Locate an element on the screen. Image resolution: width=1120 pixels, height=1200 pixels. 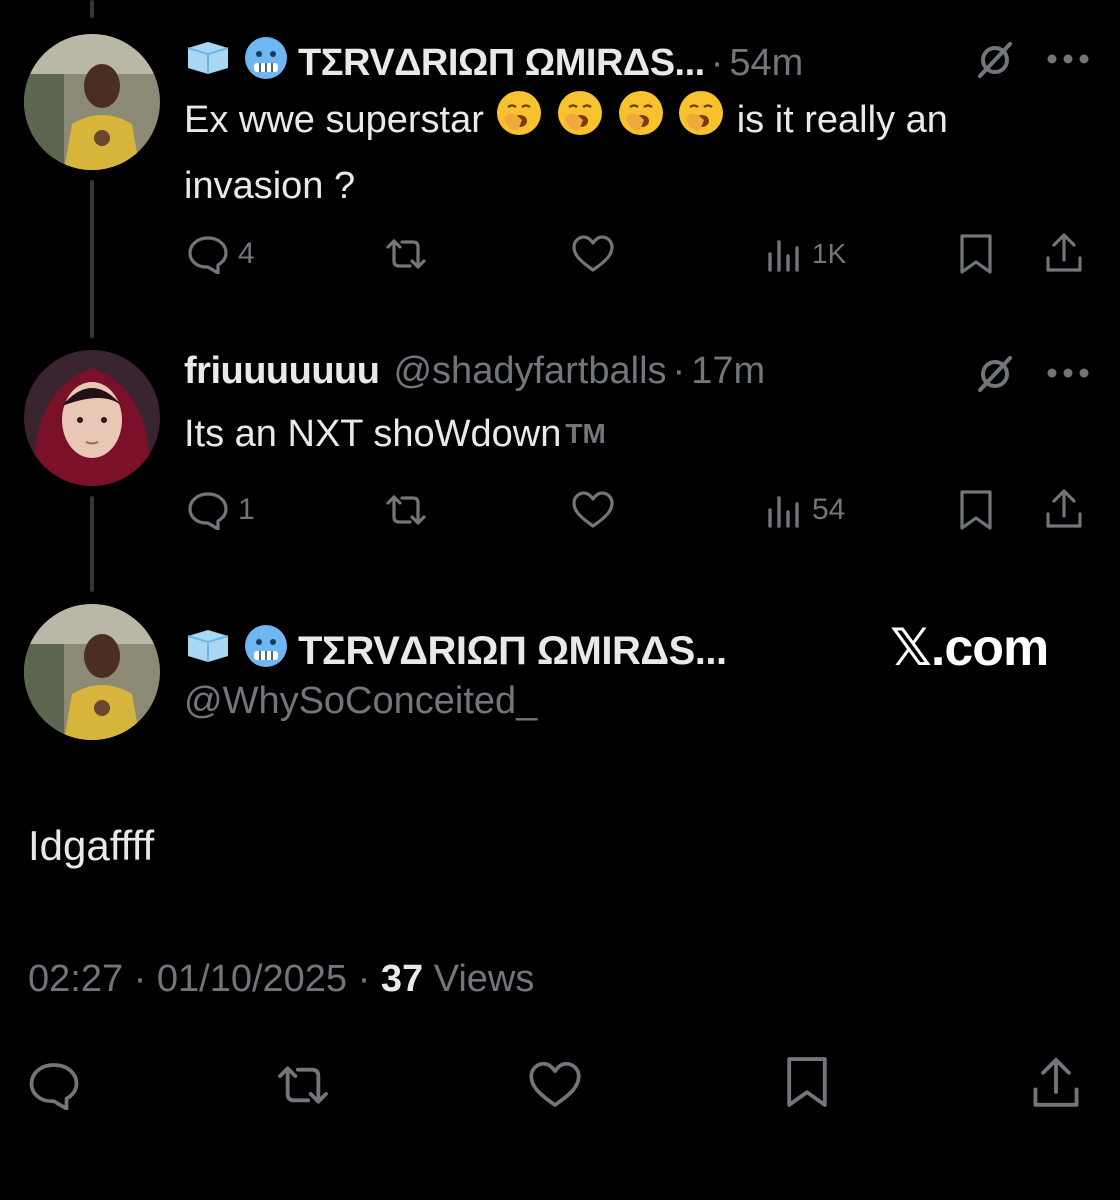
reply-button: 1 is located at coordinates (220, 510).